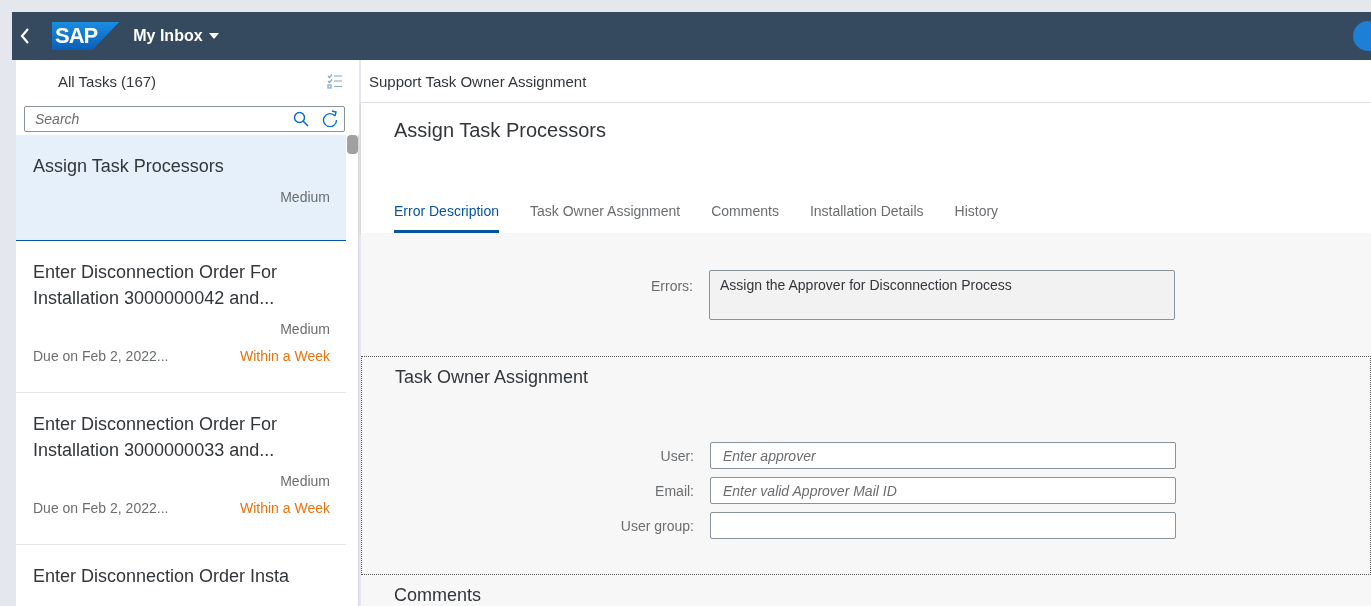 Image resolution: width=1371 pixels, height=606 pixels. I want to click on list-title: All Tasks (167), so click(107, 81).